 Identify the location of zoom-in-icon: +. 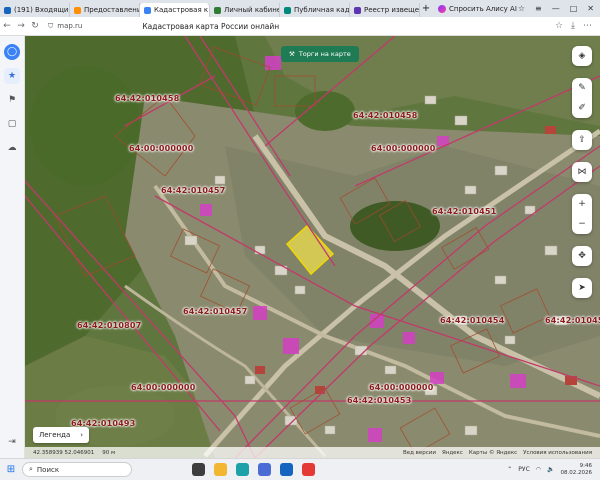
(582, 204).